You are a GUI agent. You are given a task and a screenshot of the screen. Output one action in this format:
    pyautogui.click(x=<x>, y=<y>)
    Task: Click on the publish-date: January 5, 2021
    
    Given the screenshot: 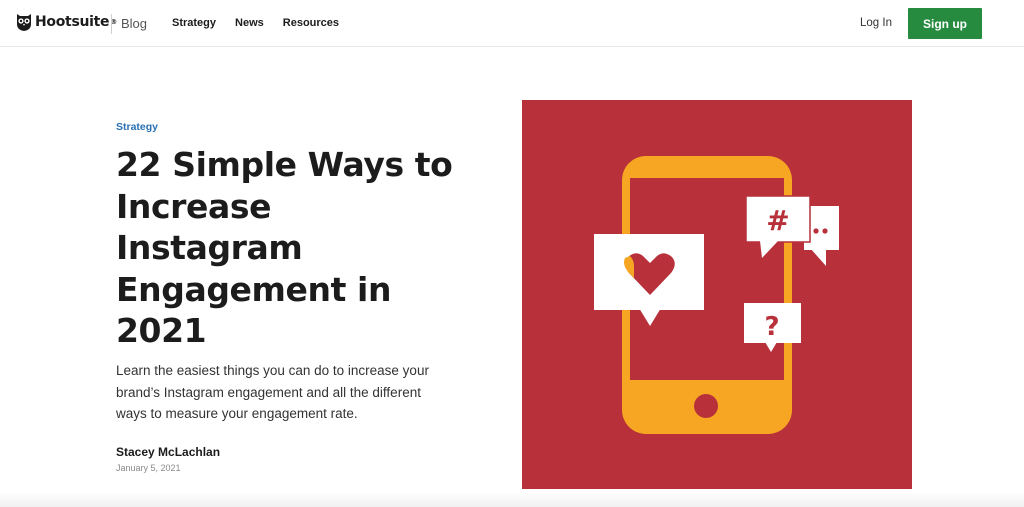 What is the action you would take?
    pyautogui.click(x=148, y=468)
    